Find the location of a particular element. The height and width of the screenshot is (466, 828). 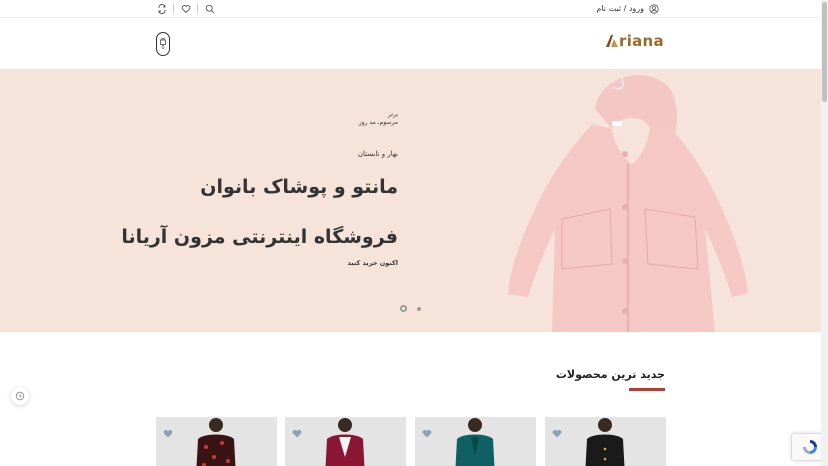

login-register-label: ورود / ثبت نام is located at coordinates (620, 8).